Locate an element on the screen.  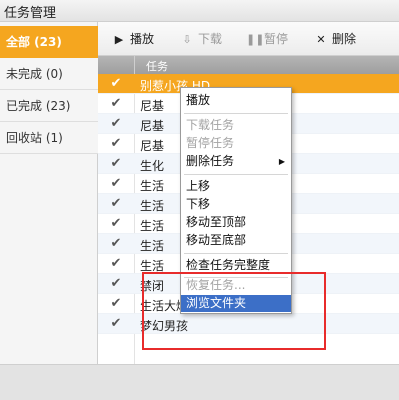
delete-label: 删除 is located at coordinates (344, 39).